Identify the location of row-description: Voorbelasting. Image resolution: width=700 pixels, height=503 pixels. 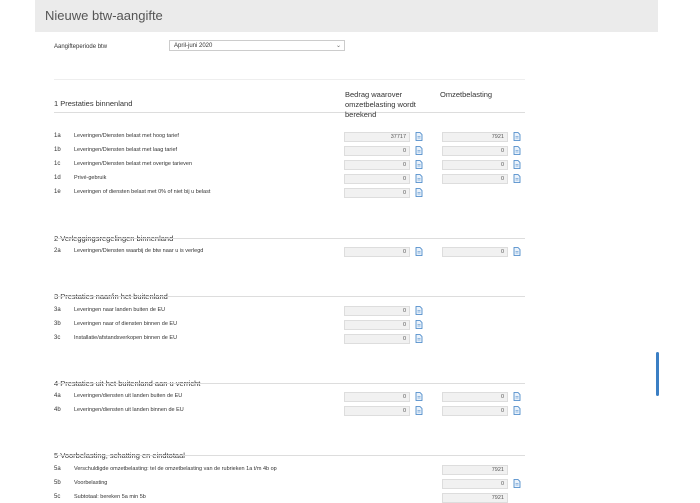
(91, 483).